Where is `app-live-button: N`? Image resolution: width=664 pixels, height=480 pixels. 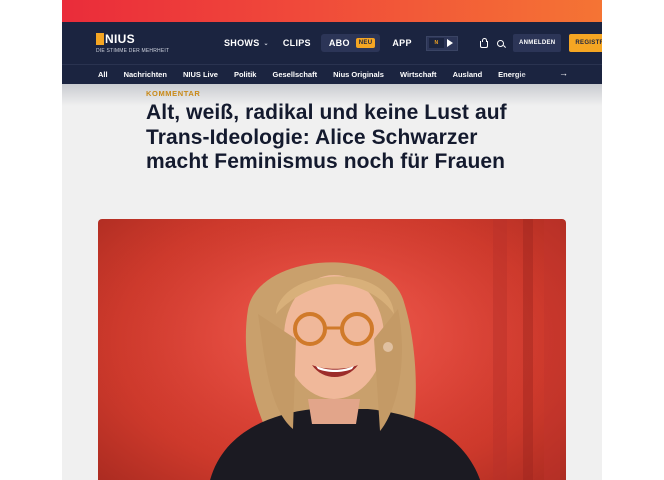
app-live-button: N is located at coordinates (441, 43).